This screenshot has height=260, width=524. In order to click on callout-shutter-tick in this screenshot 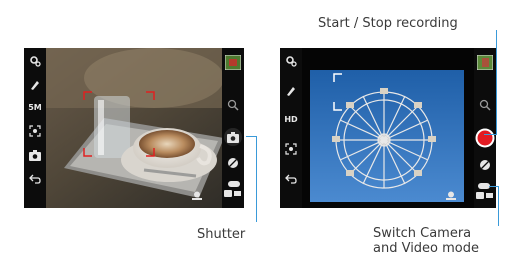, I will do `click(251, 136)`.